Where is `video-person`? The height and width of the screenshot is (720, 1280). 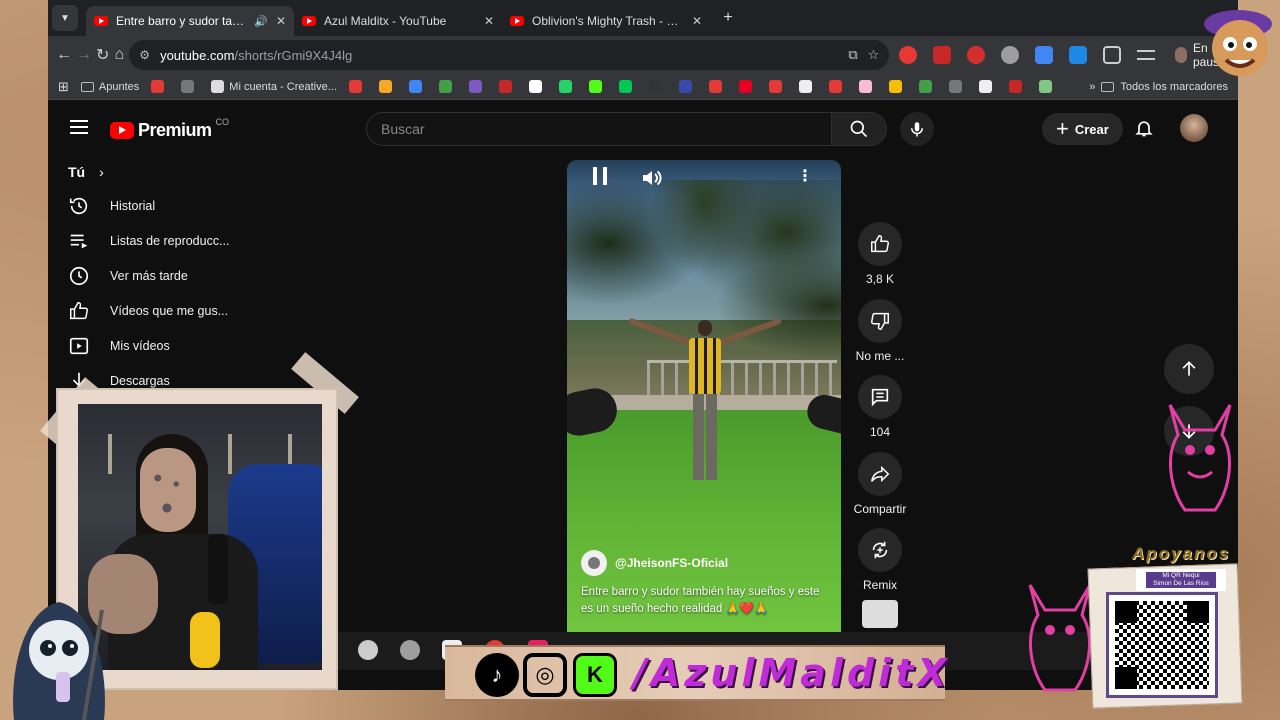
video-person is located at coordinates (705, 410).